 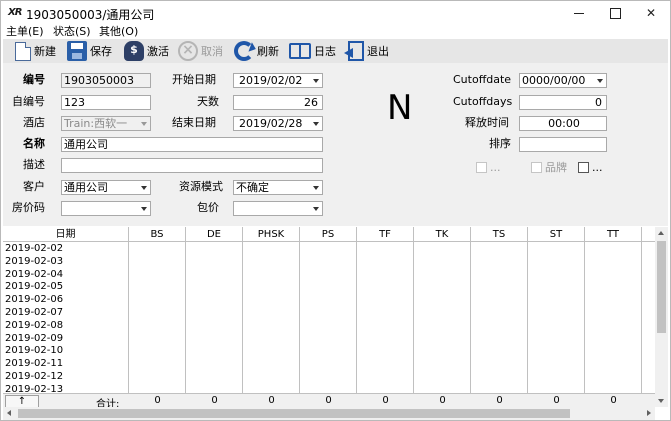 What do you see at coordinates (256, 51) in the screenshot?
I see `refresh-button: 刷新` at bounding box center [256, 51].